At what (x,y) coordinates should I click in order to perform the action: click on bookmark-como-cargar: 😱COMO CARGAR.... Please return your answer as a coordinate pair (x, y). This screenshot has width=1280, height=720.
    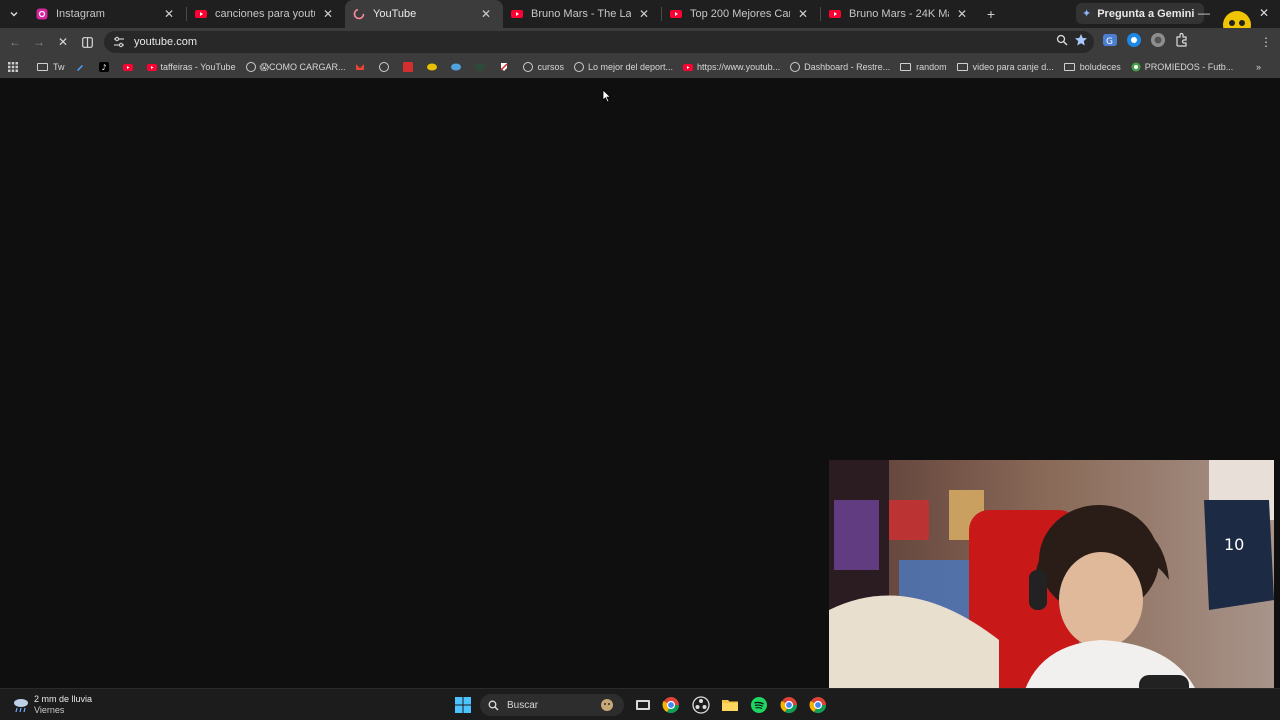
    Looking at the image, I should click on (296, 67).